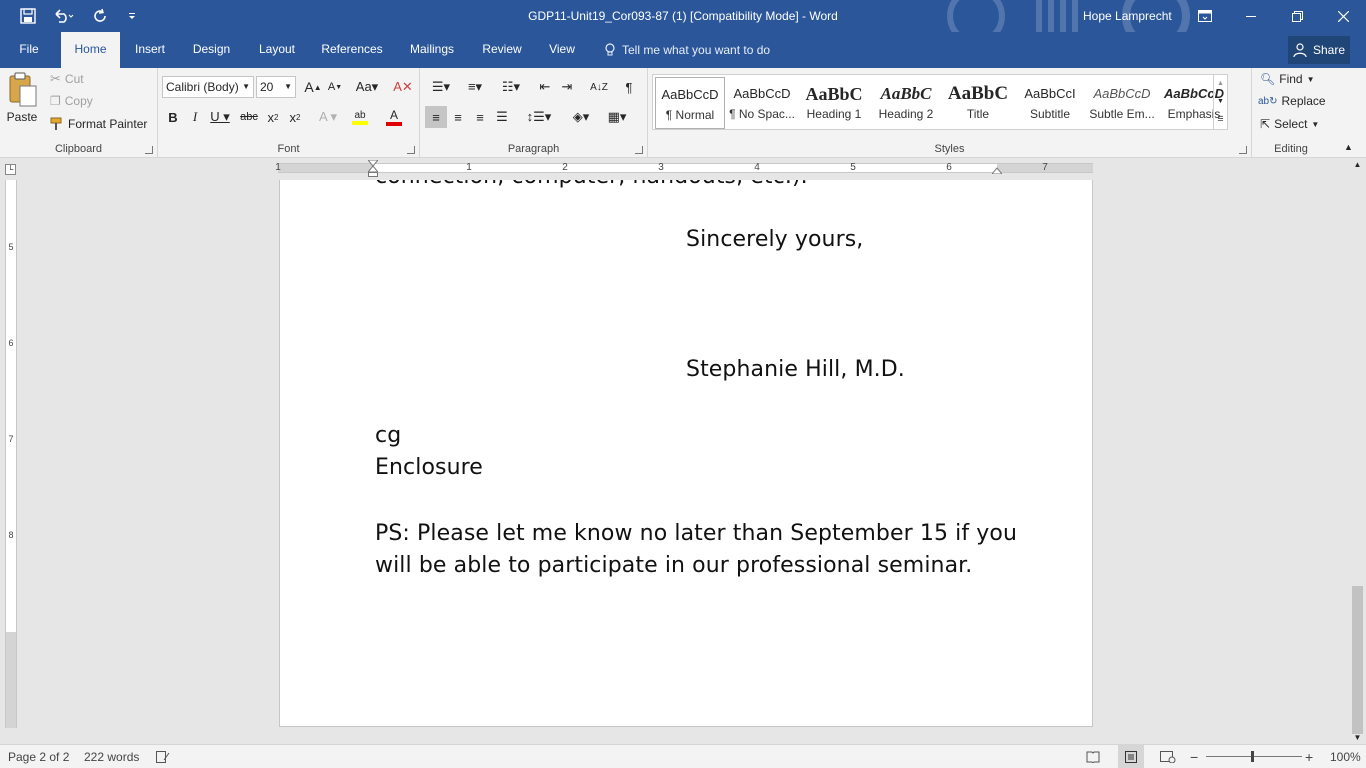 Image resolution: width=1366 pixels, height=768 pixels. Describe the element at coordinates (1297, 16) in the screenshot. I see `restore-icon` at that location.